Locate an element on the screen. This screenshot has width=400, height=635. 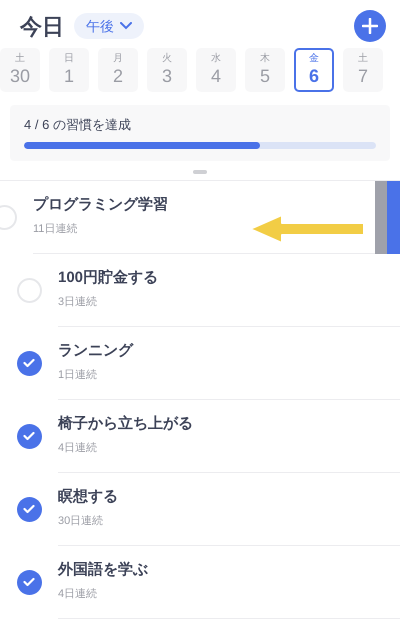
day-tab: 土 30 is located at coordinates (20, 70).